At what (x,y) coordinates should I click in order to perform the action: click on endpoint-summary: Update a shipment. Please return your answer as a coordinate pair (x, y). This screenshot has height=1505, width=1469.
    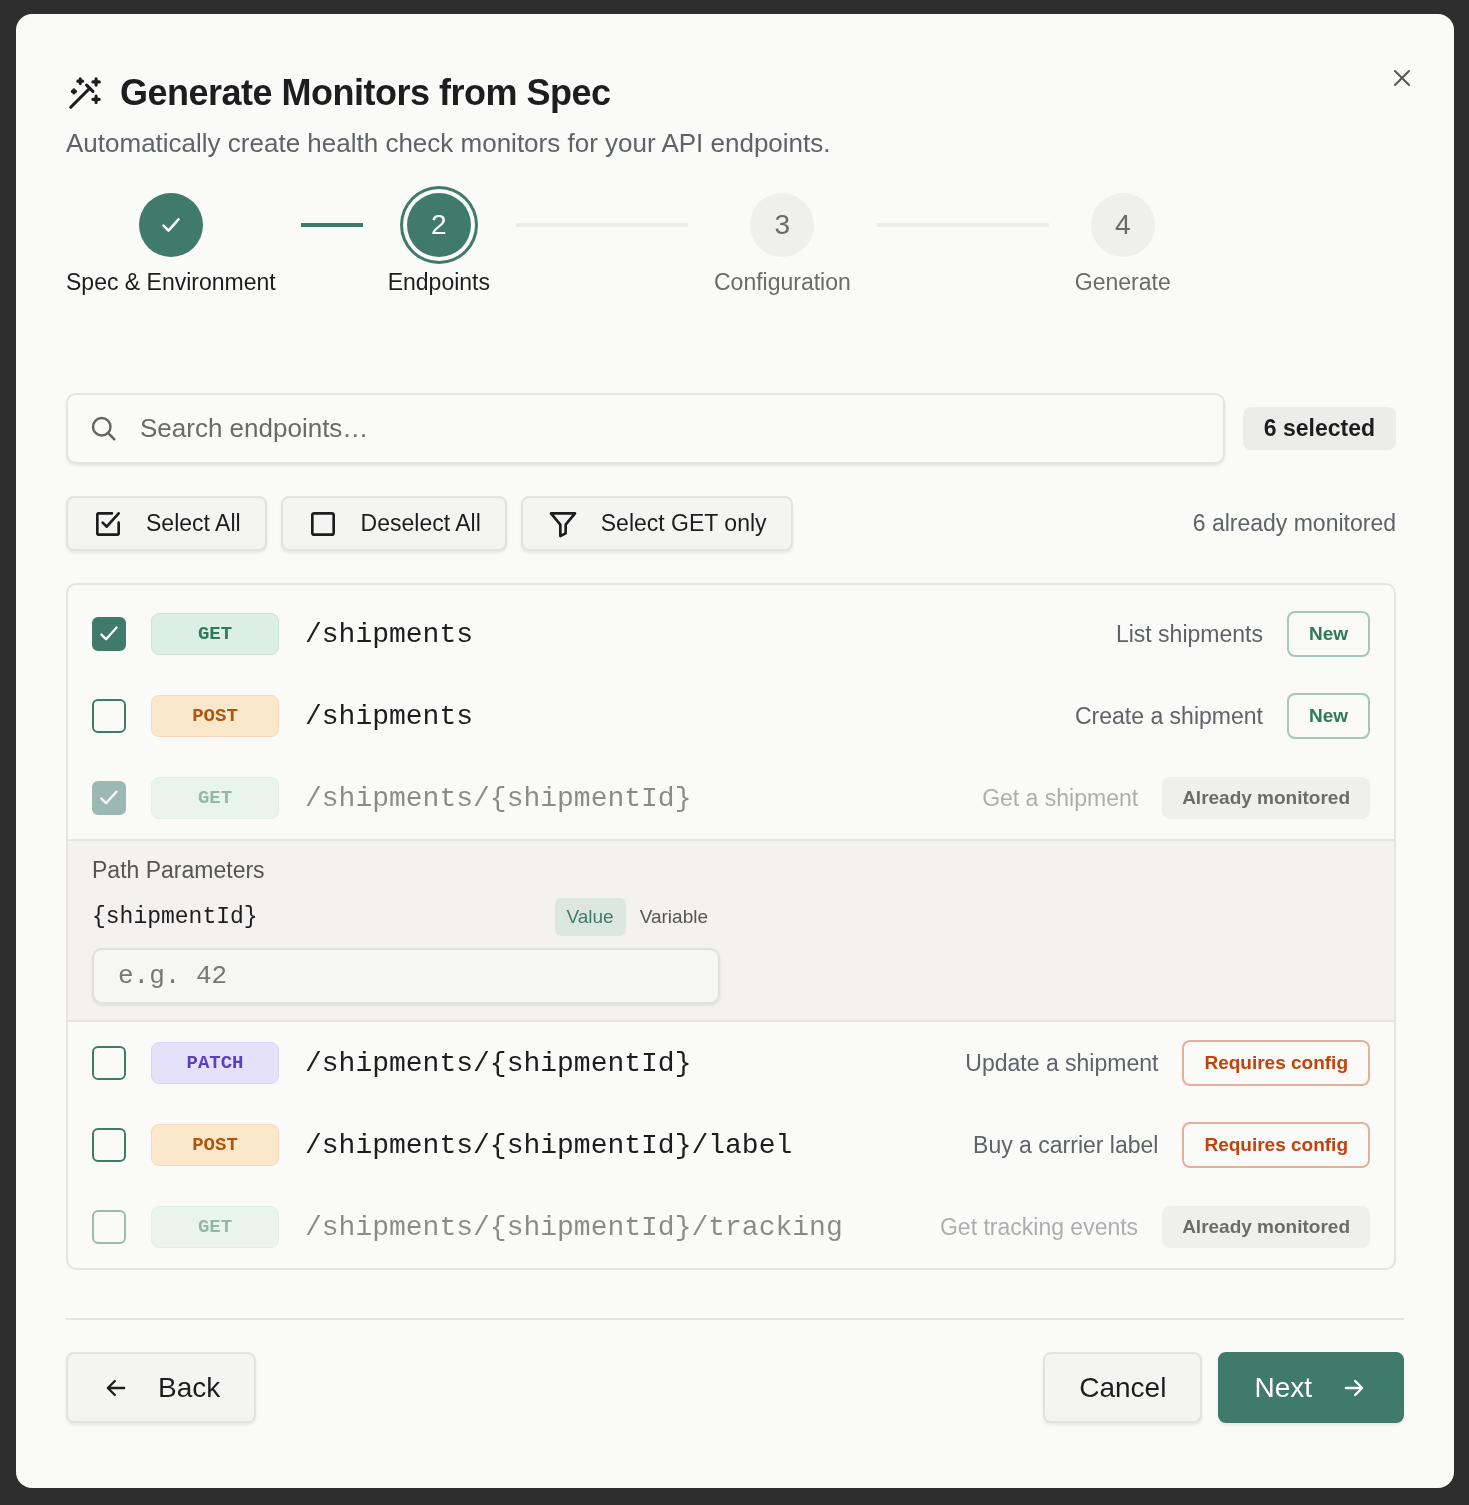
    Looking at the image, I should click on (1062, 1063).